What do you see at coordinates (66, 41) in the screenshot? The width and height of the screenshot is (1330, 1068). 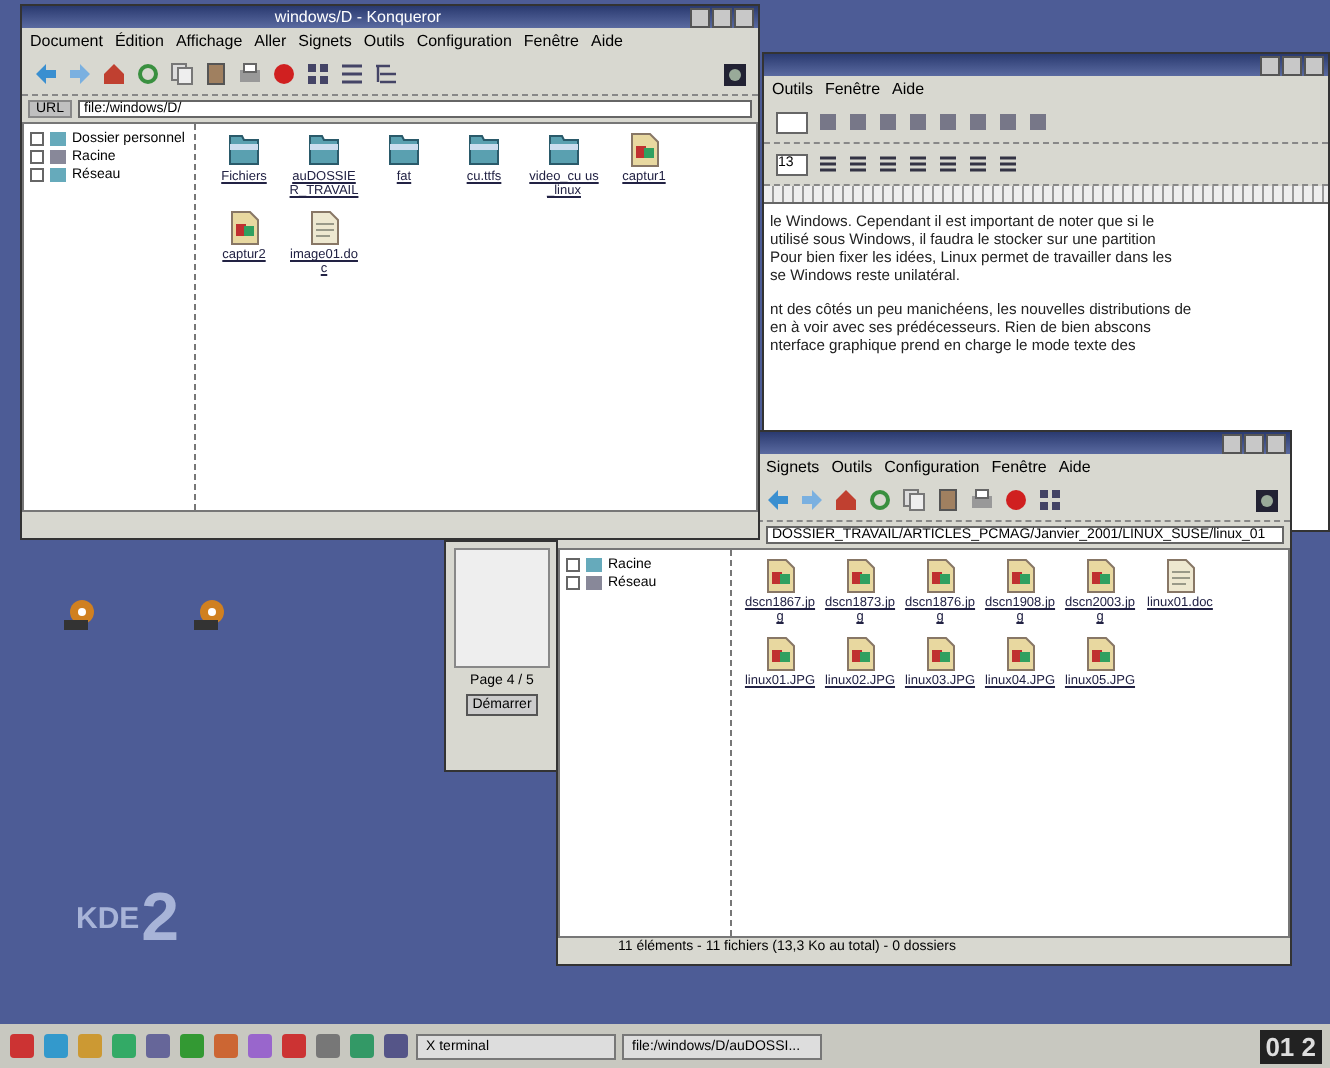 I see `menu-item: Document` at bounding box center [66, 41].